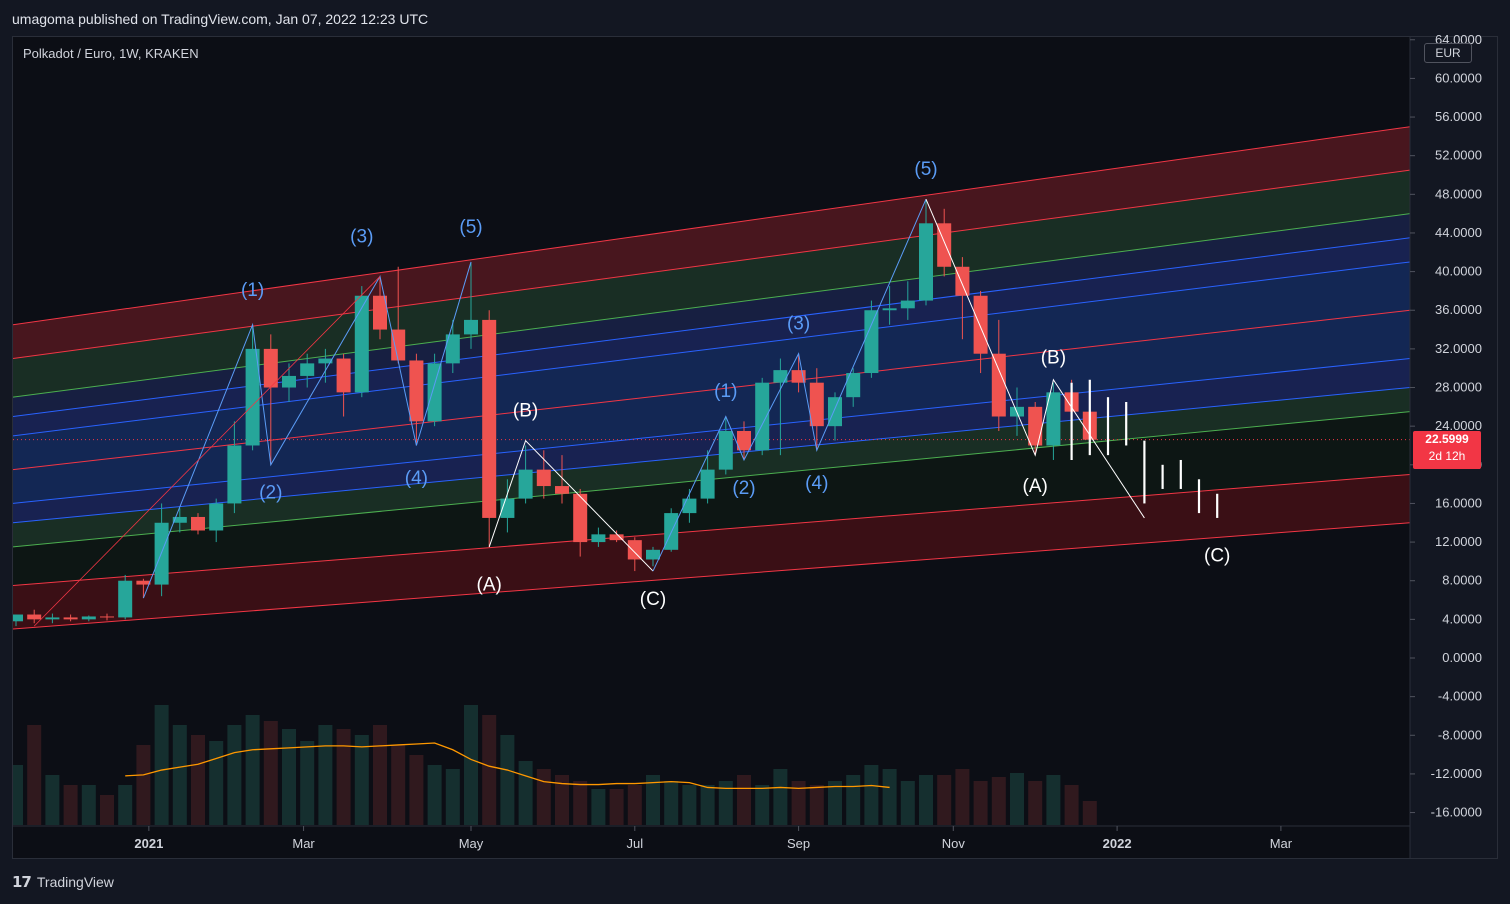  I want to click on impulse-wave-label: (3), so click(361, 237).